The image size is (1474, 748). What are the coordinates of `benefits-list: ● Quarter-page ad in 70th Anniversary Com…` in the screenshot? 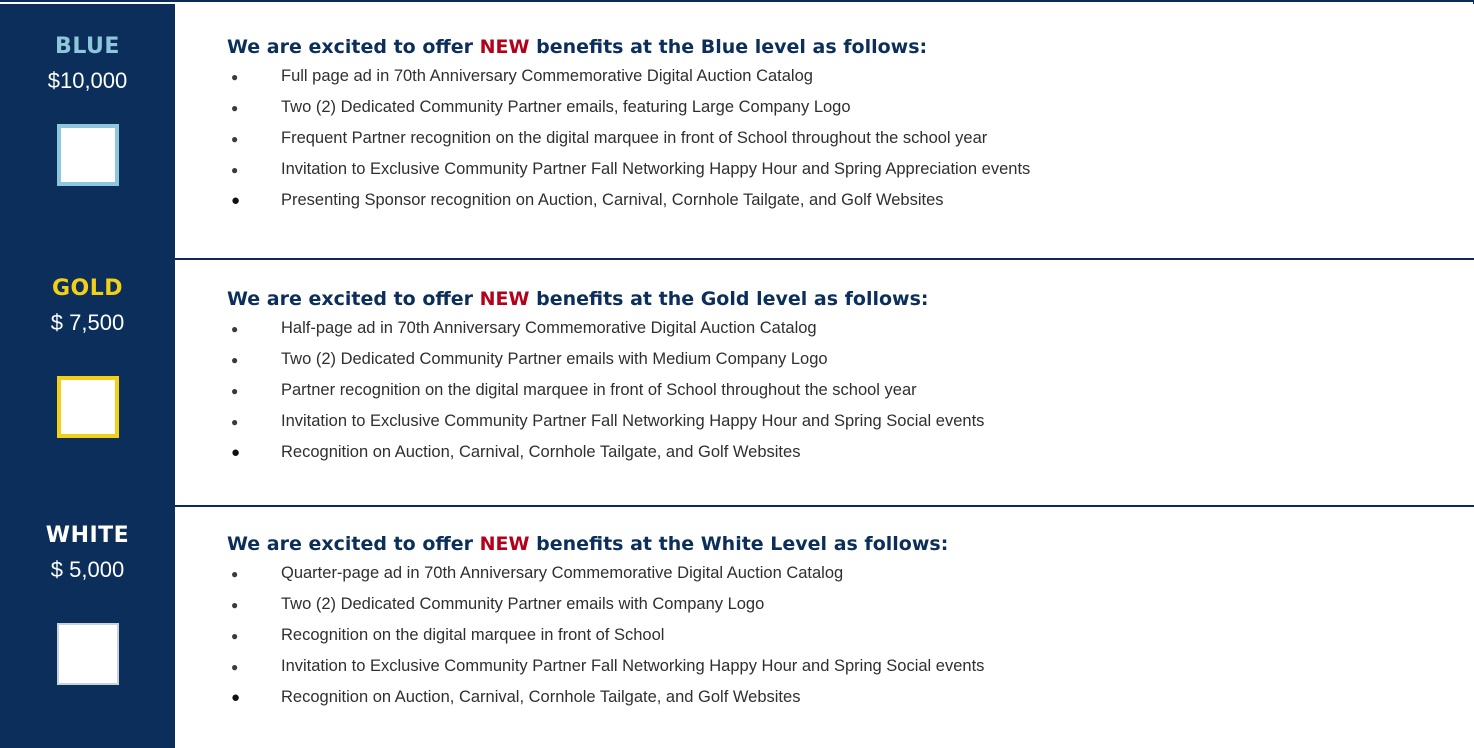 It's located at (607, 635).